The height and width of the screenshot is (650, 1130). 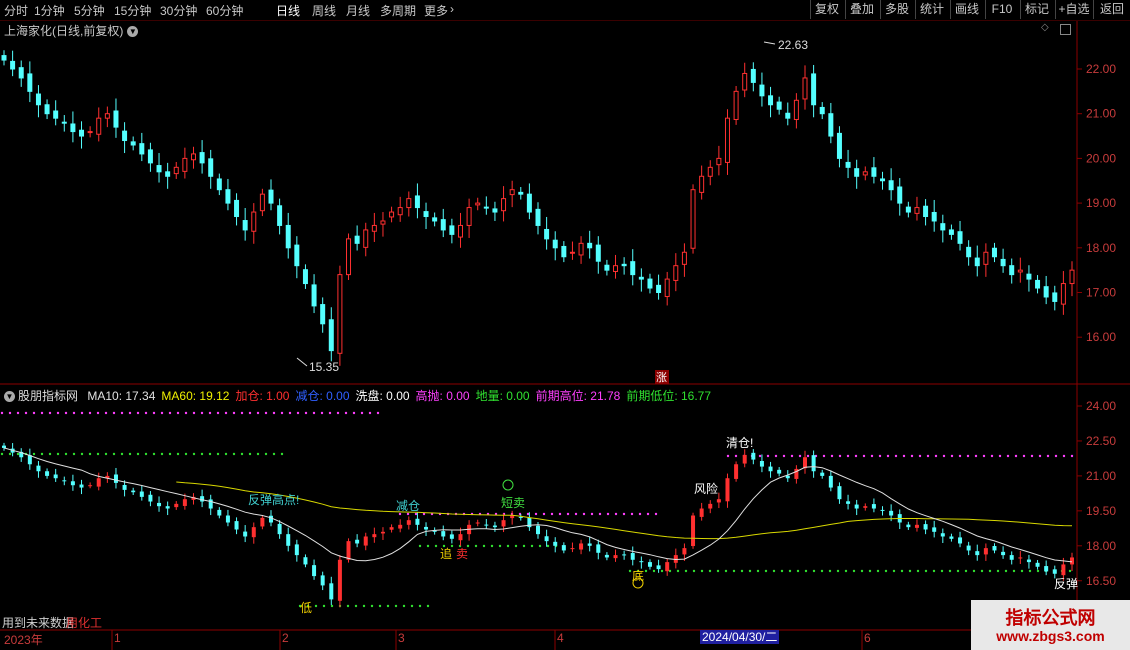 What do you see at coordinates (826, 9) in the screenshot?
I see `adjust-button: 复权` at bounding box center [826, 9].